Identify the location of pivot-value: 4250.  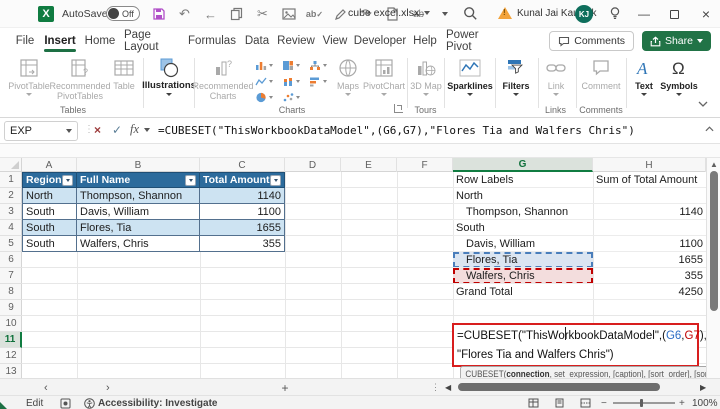
(649, 292).